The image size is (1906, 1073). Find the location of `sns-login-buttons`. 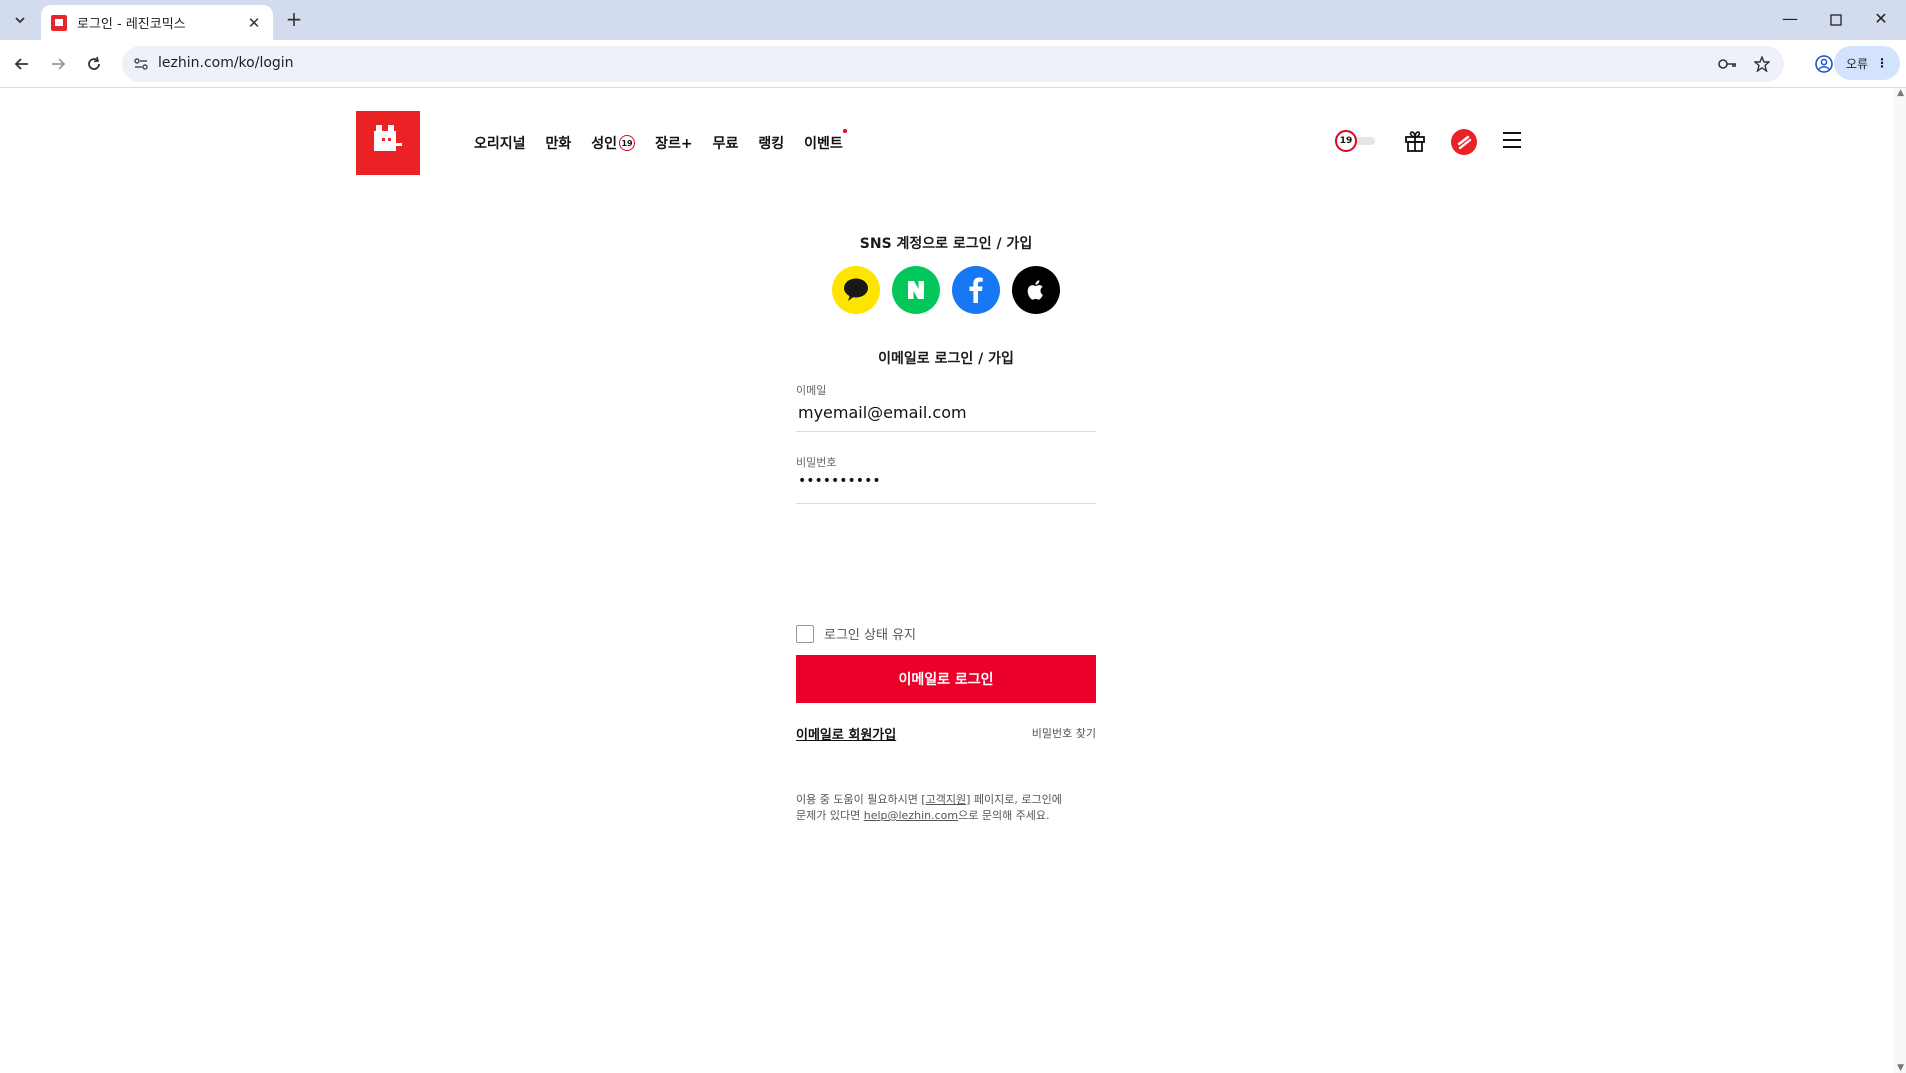

sns-login-buttons is located at coordinates (946, 290).